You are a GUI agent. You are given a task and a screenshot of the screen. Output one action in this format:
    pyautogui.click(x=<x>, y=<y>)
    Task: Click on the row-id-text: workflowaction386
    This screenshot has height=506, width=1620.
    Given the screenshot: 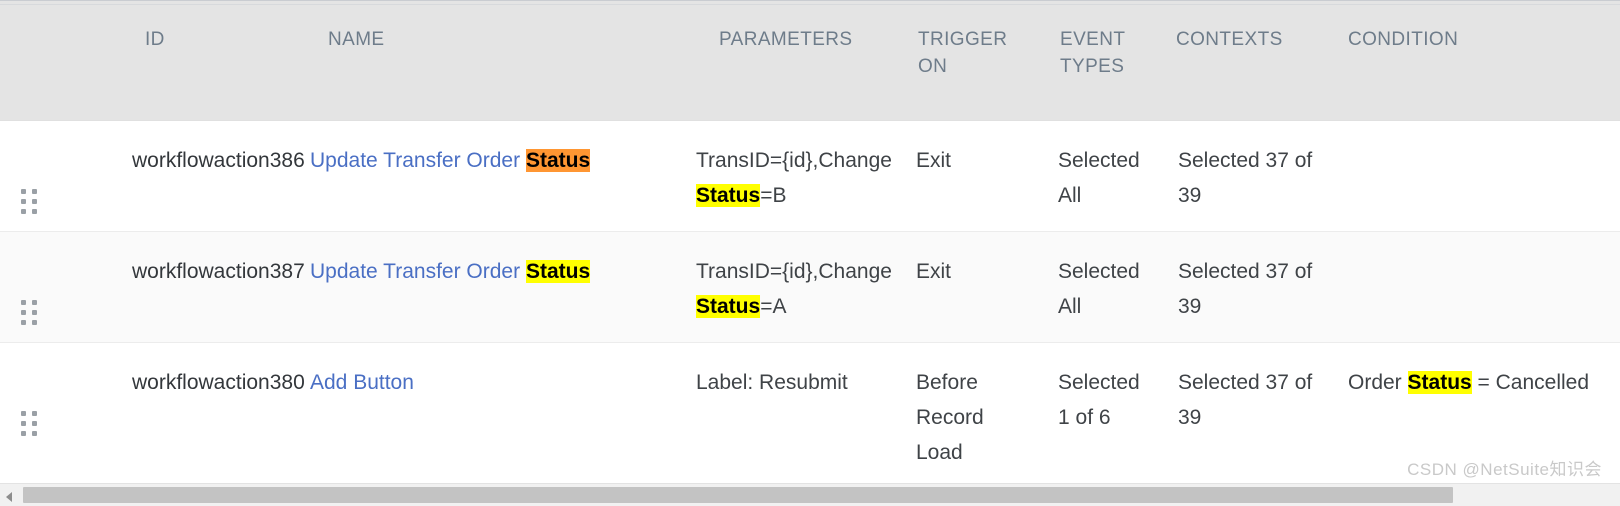 What is the action you would take?
    pyautogui.click(x=218, y=160)
    